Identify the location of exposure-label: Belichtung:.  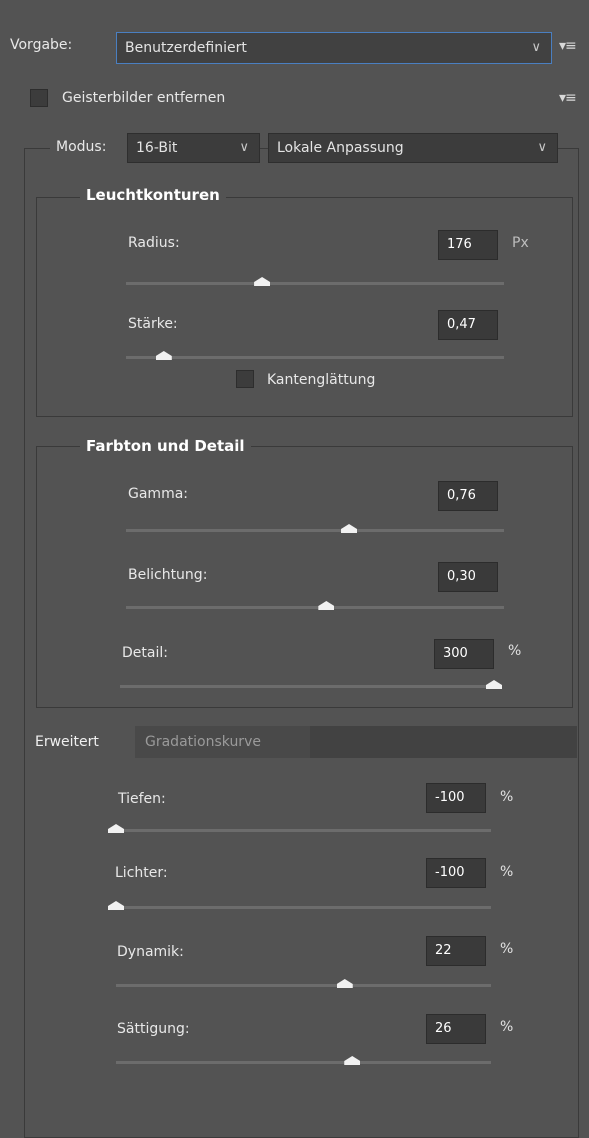
(168, 575).